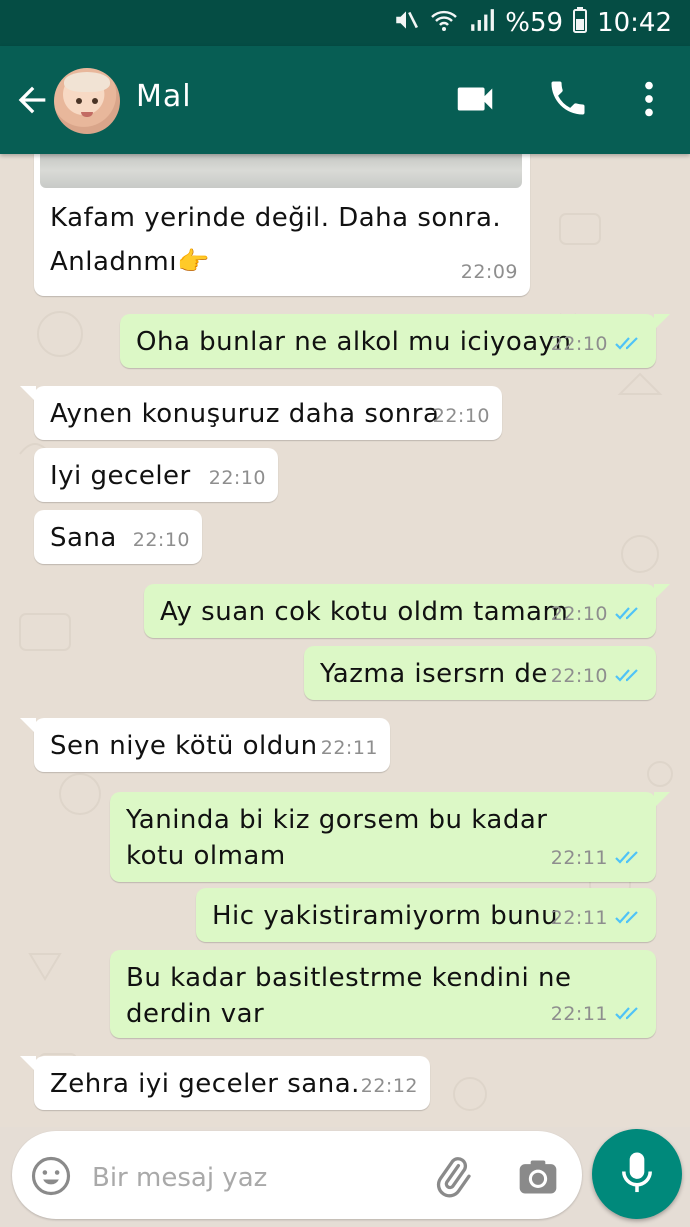 This screenshot has width=690, height=1227. What do you see at coordinates (87, 101) in the screenshot?
I see `avatar` at bounding box center [87, 101].